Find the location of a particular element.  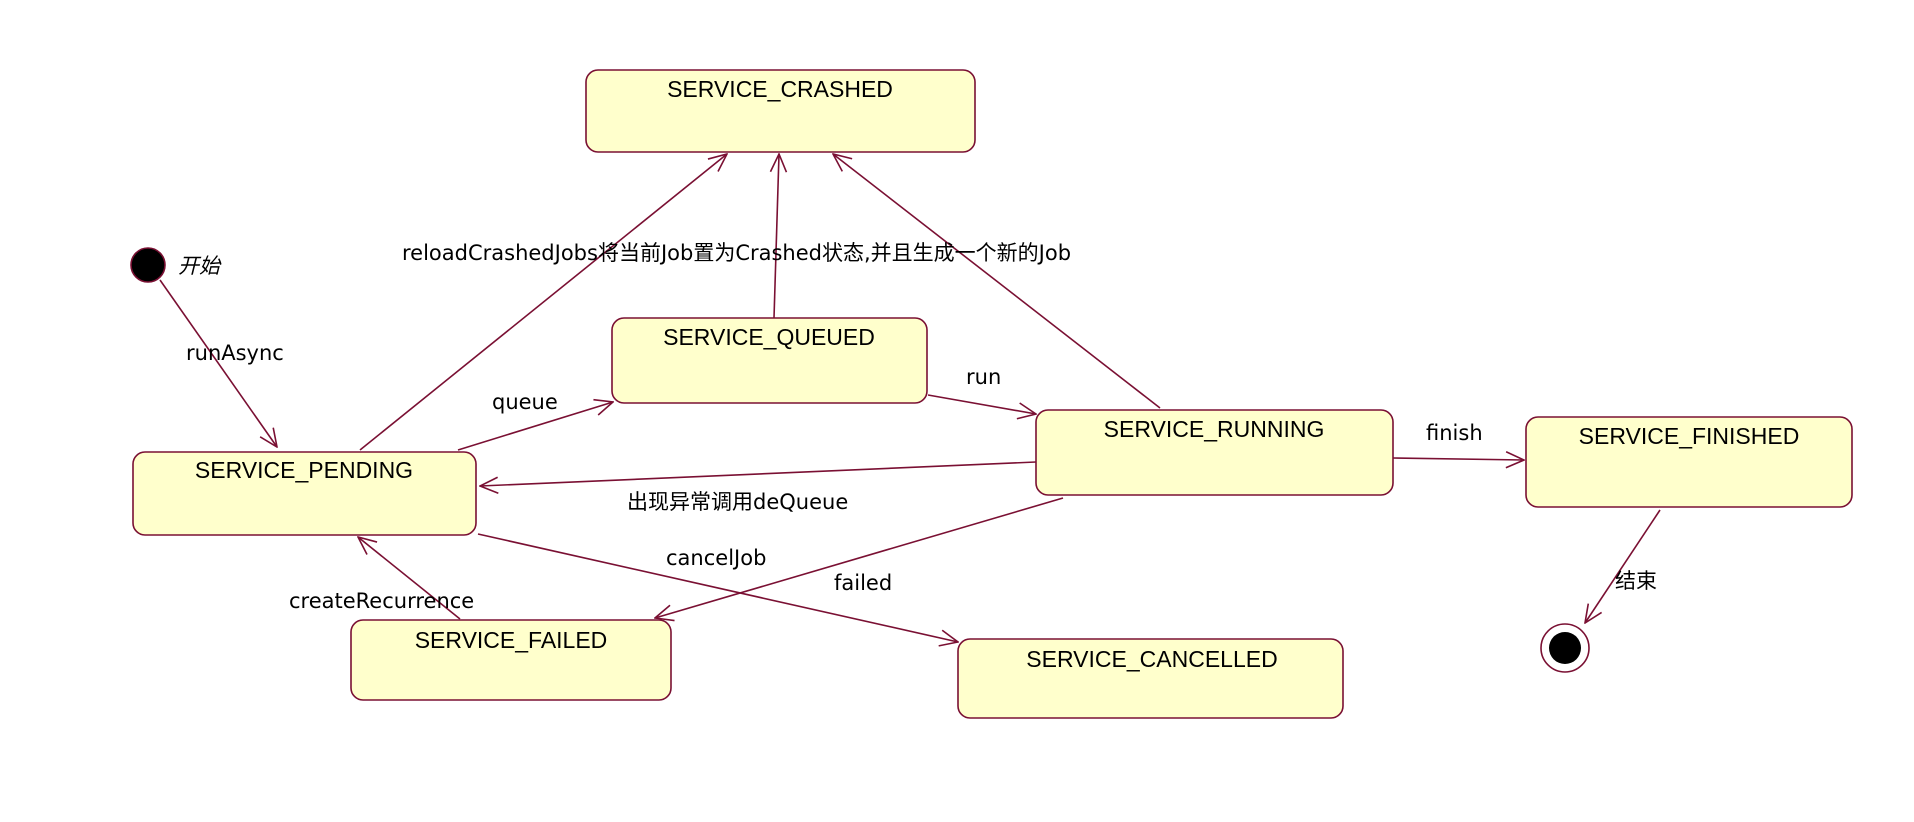

state-running: SERVICE_RUNNING is located at coordinates (1214, 452).